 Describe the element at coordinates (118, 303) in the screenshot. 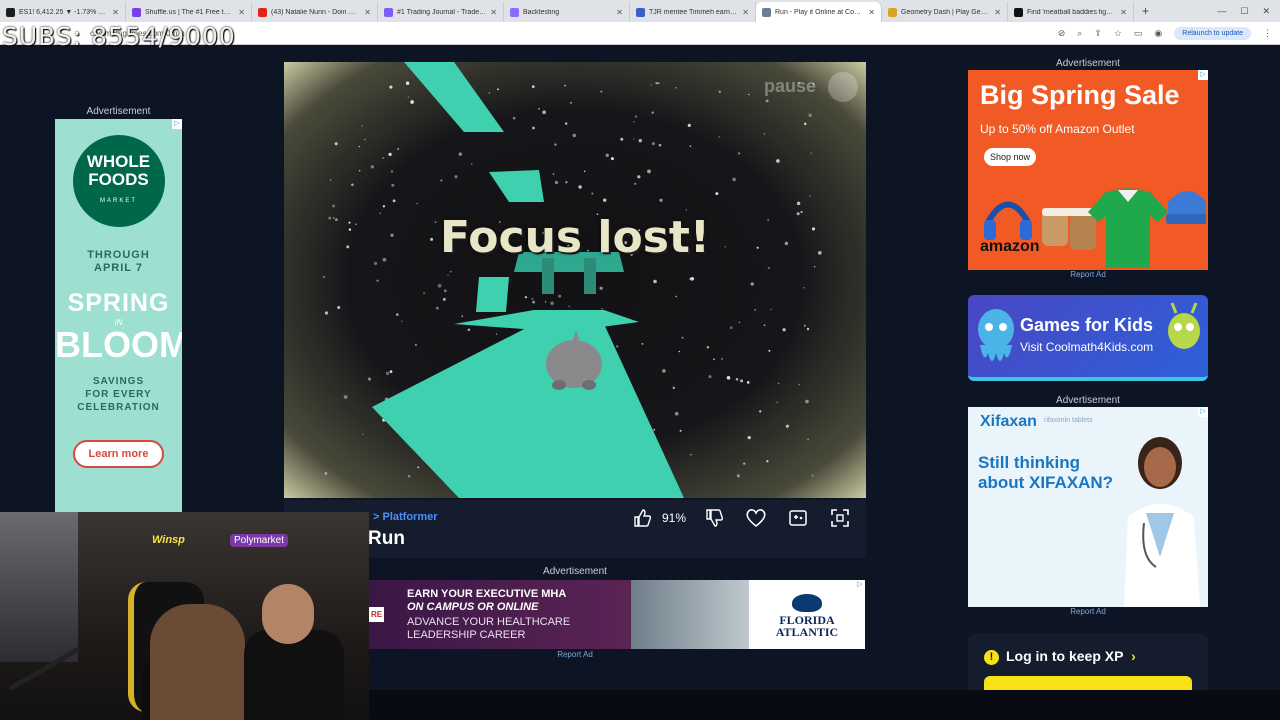

I see `wf-spring: SPRING` at that location.